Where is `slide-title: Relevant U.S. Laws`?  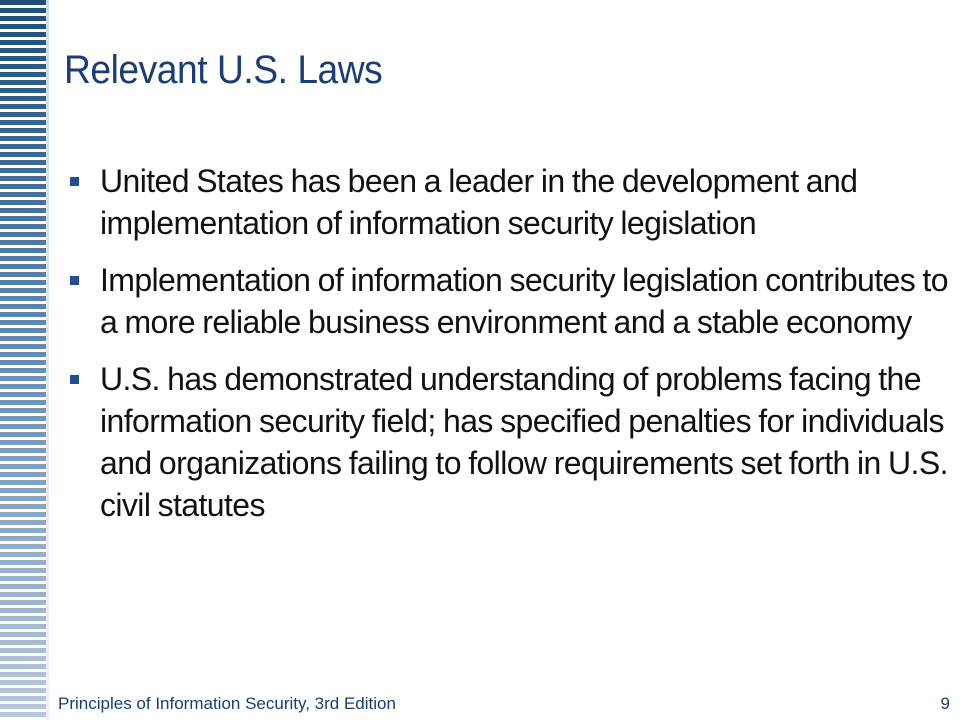
slide-title: Relevant U.S. Laws is located at coordinates (223, 70).